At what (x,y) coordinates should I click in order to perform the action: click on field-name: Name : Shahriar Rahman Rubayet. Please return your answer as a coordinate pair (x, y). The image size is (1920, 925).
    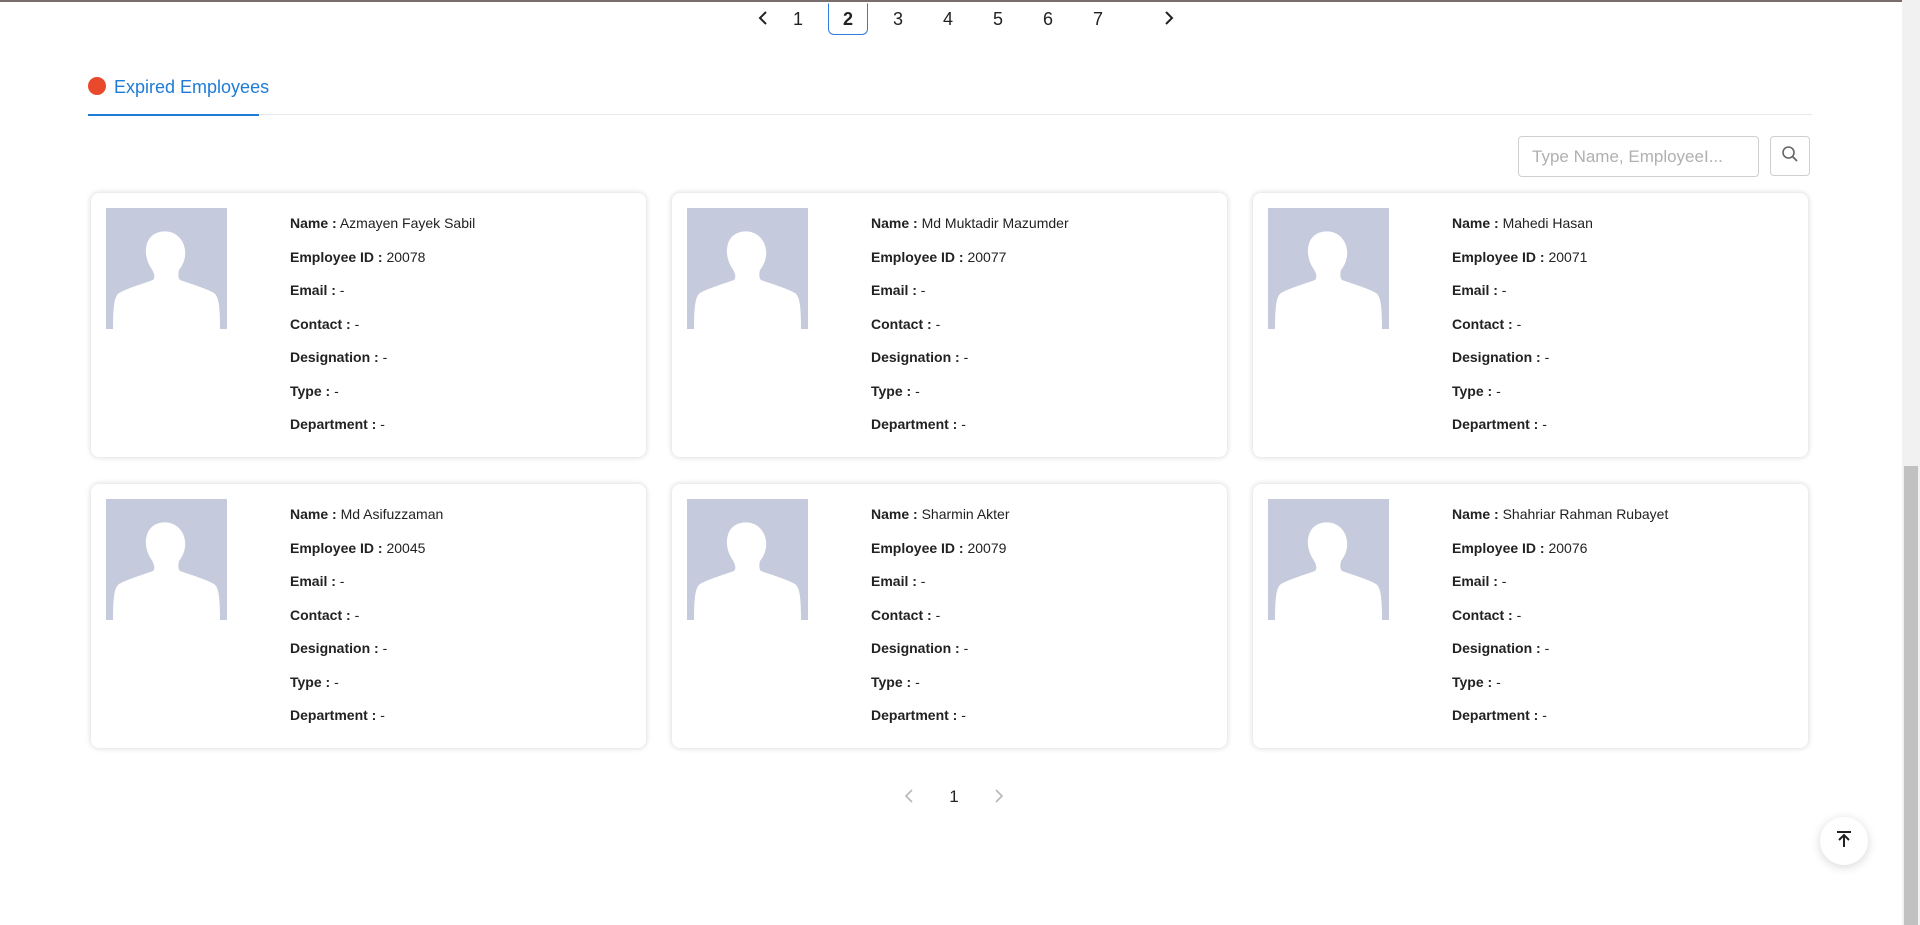
    Looking at the image, I should click on (1560, 514).